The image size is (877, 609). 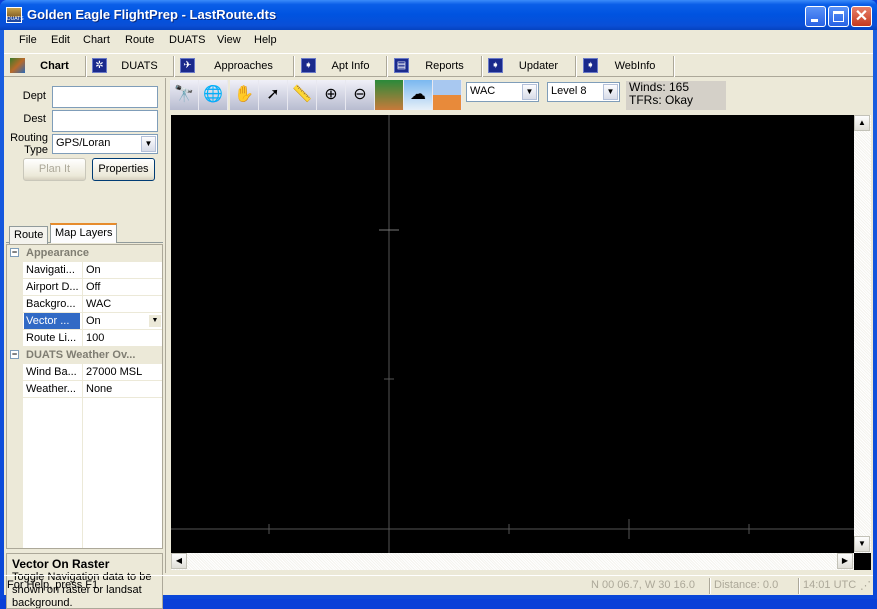 I want to click on tab-label: Chart, so click(x=54, y=66).